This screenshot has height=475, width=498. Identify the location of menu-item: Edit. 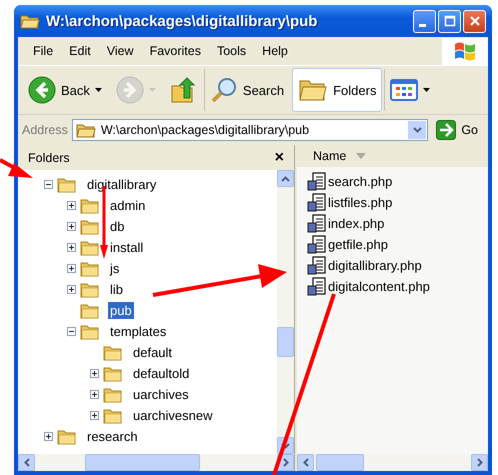
(81, 51).